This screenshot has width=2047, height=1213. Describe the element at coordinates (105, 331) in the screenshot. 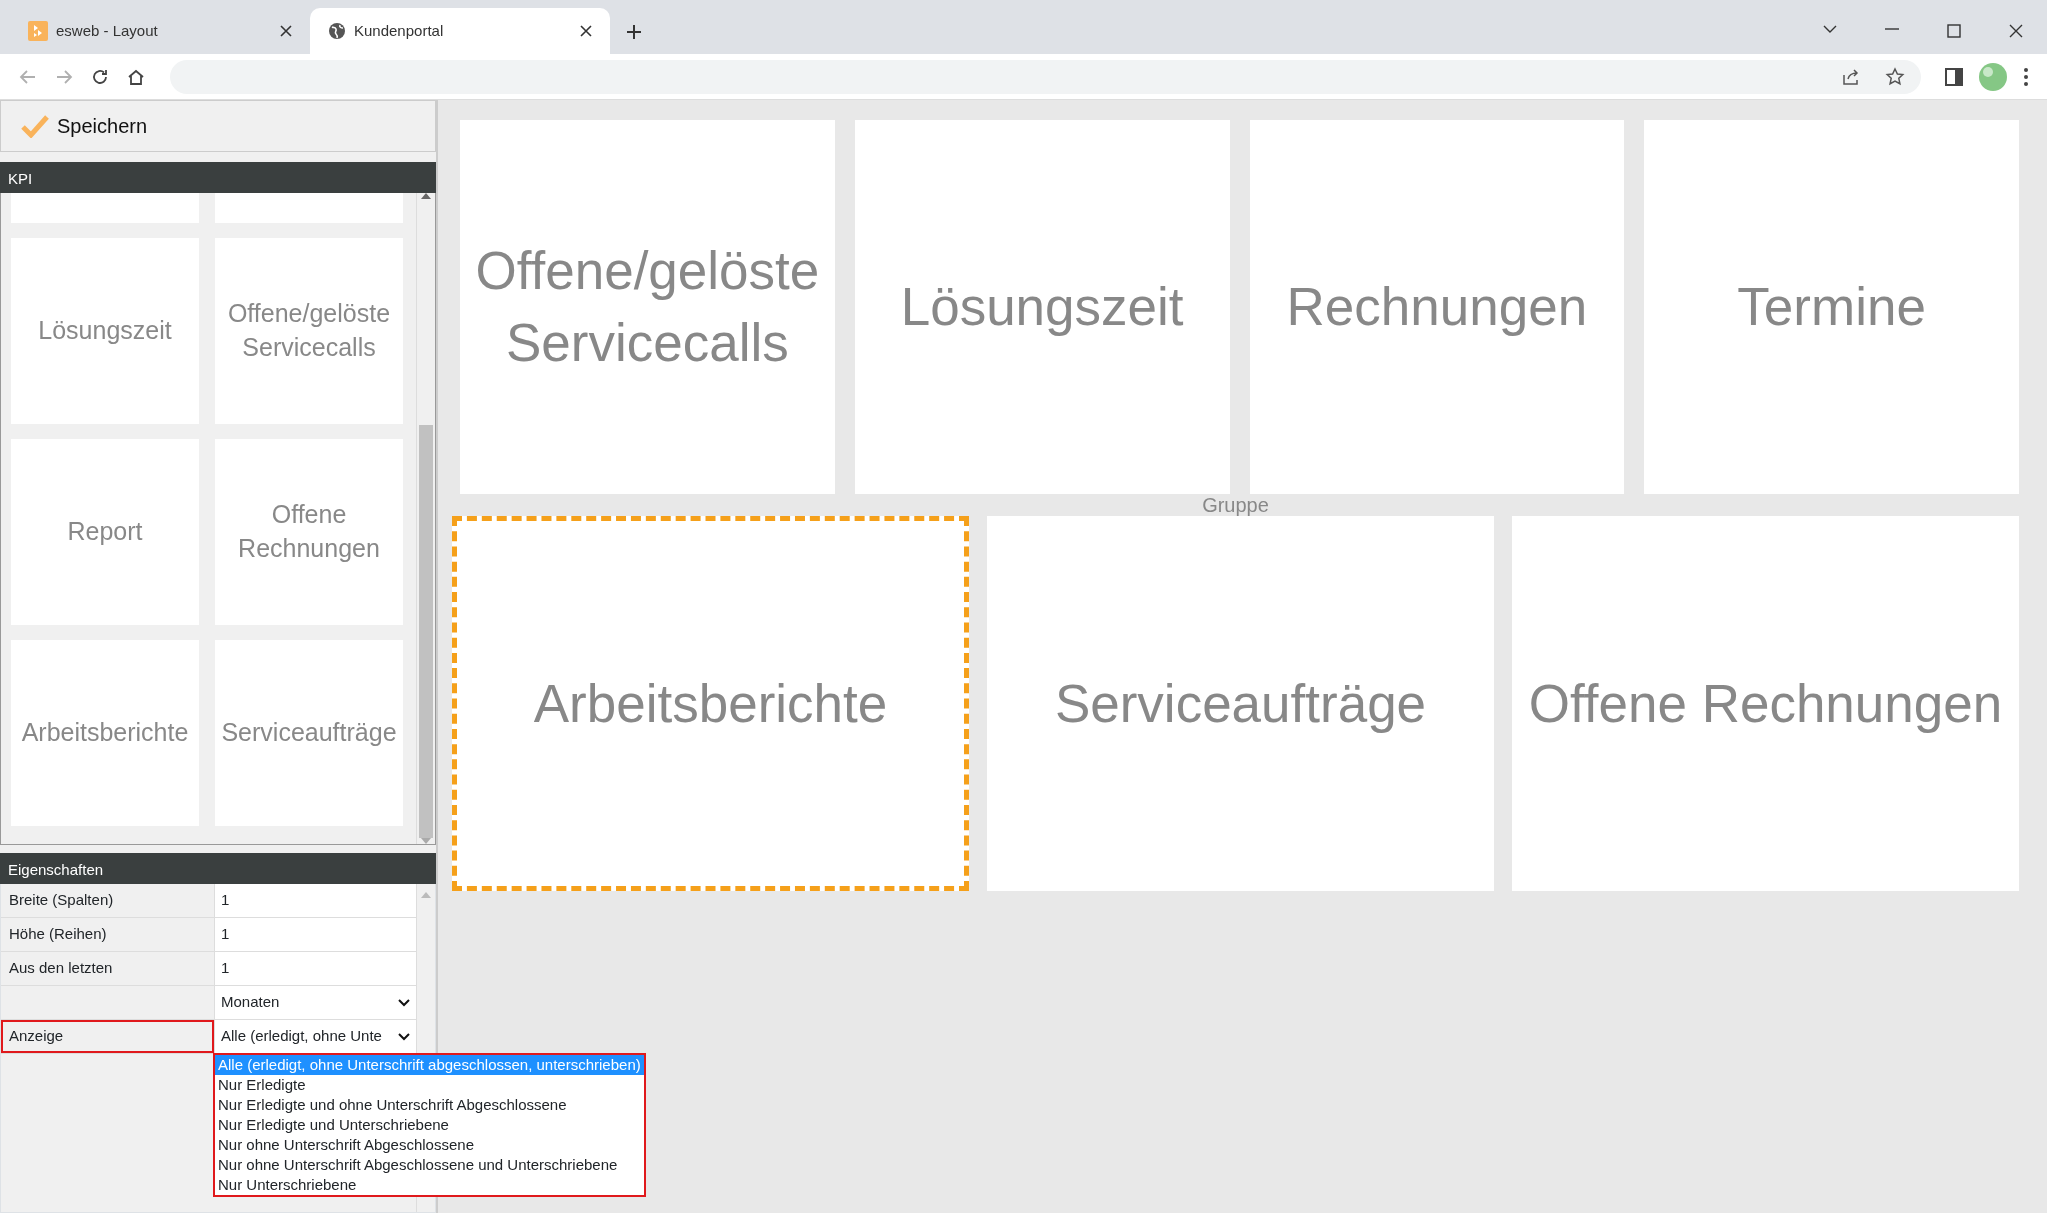

I see `kpi-tile: Lösungszeit` at that location.